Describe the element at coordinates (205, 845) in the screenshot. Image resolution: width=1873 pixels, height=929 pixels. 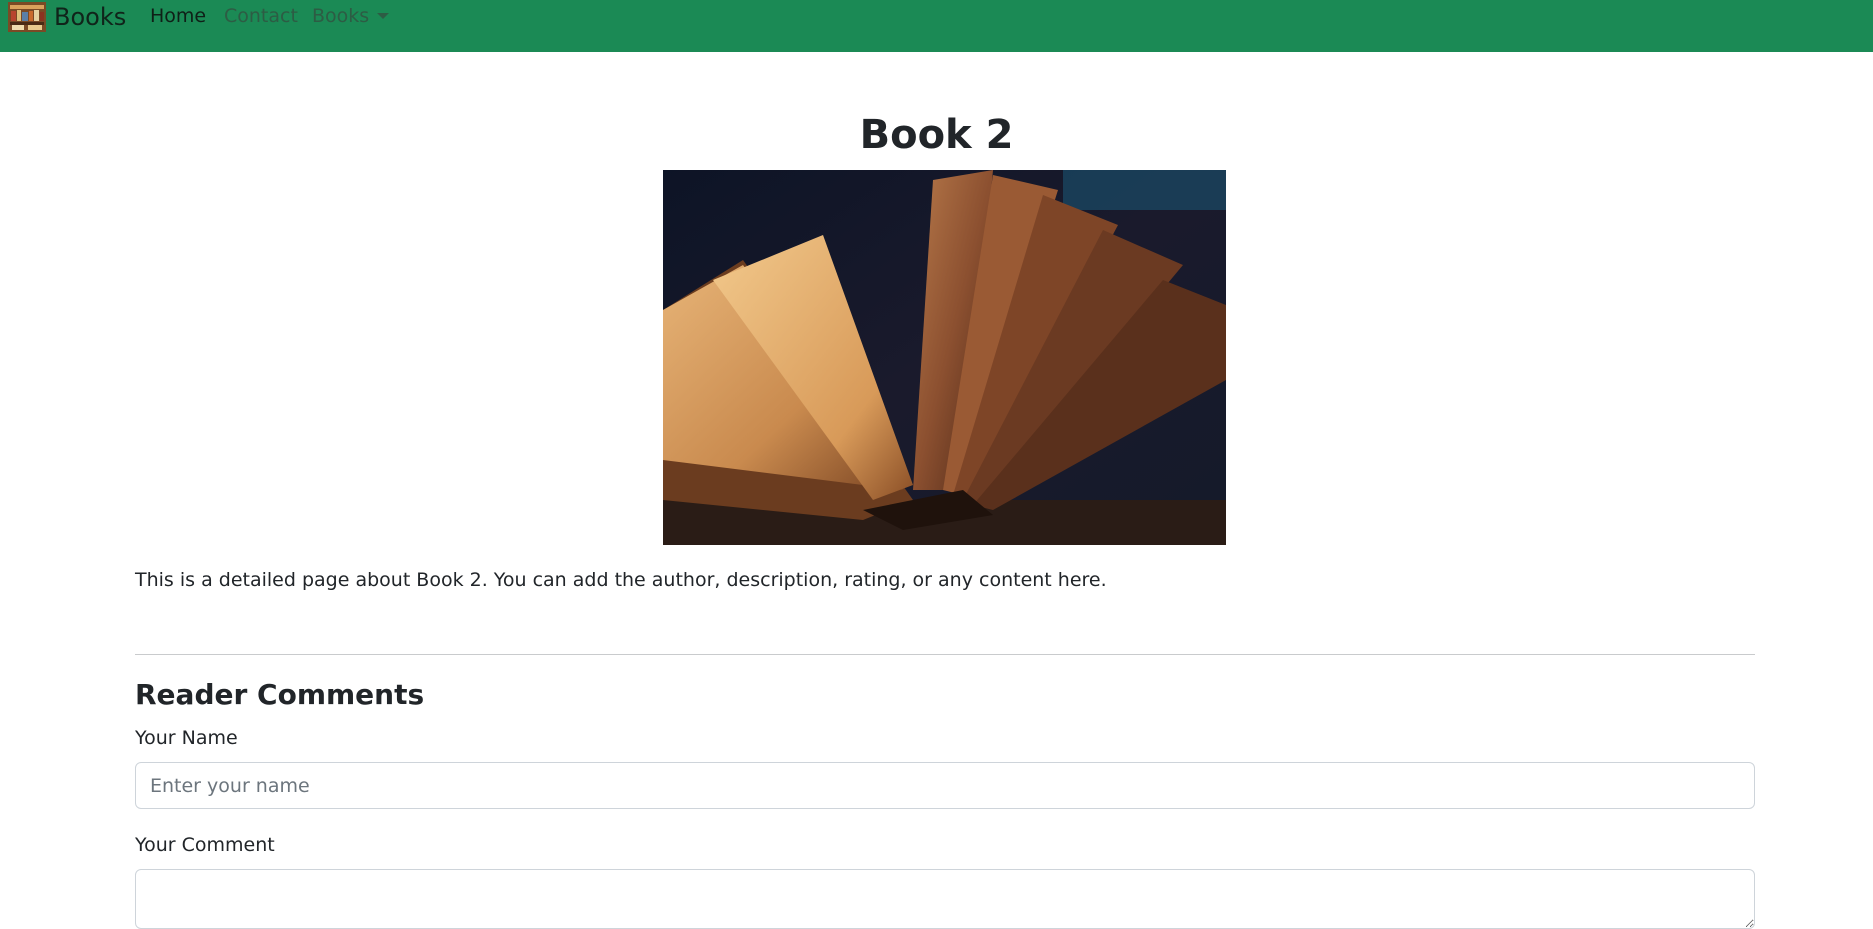
I see `comment-label: Your Comment` at that location.